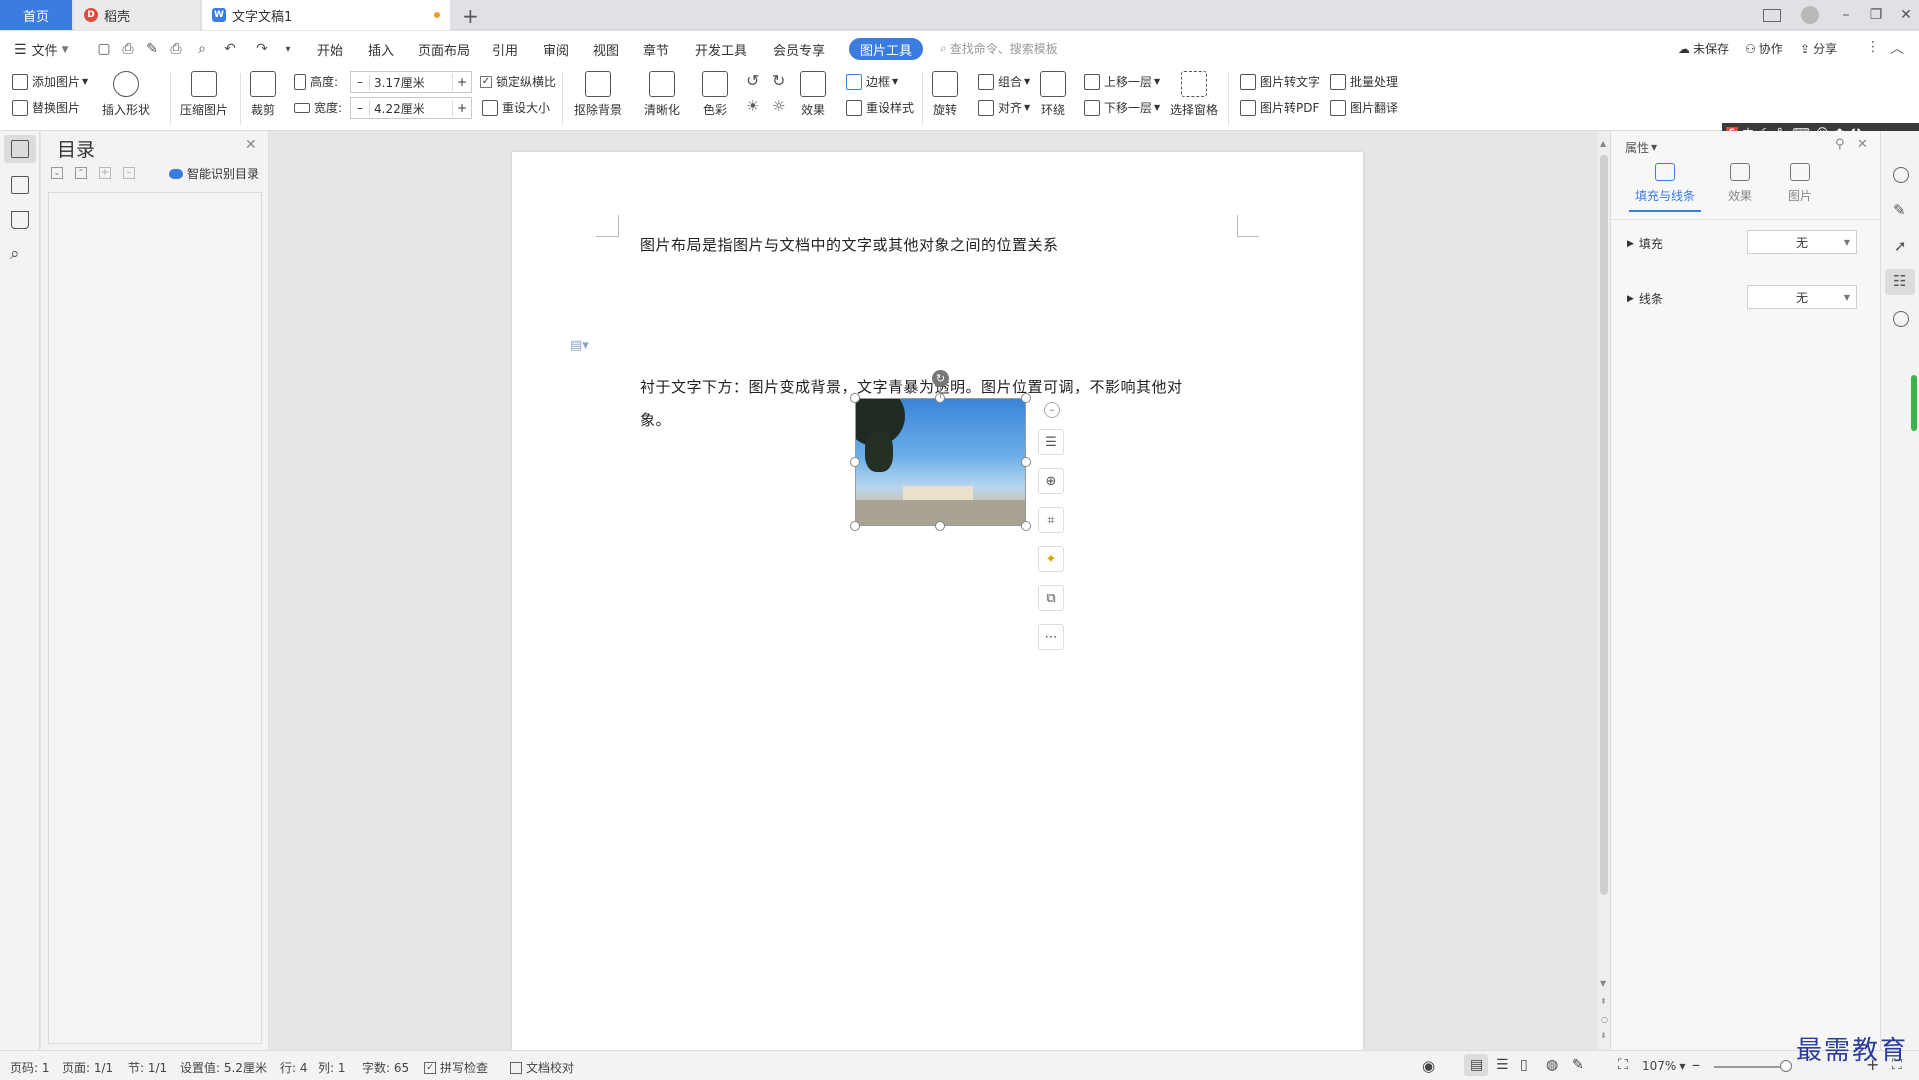 This screenshot has height=1080, width=1919. I want to click on format-painter-icon: ✎, so click(152, 49).